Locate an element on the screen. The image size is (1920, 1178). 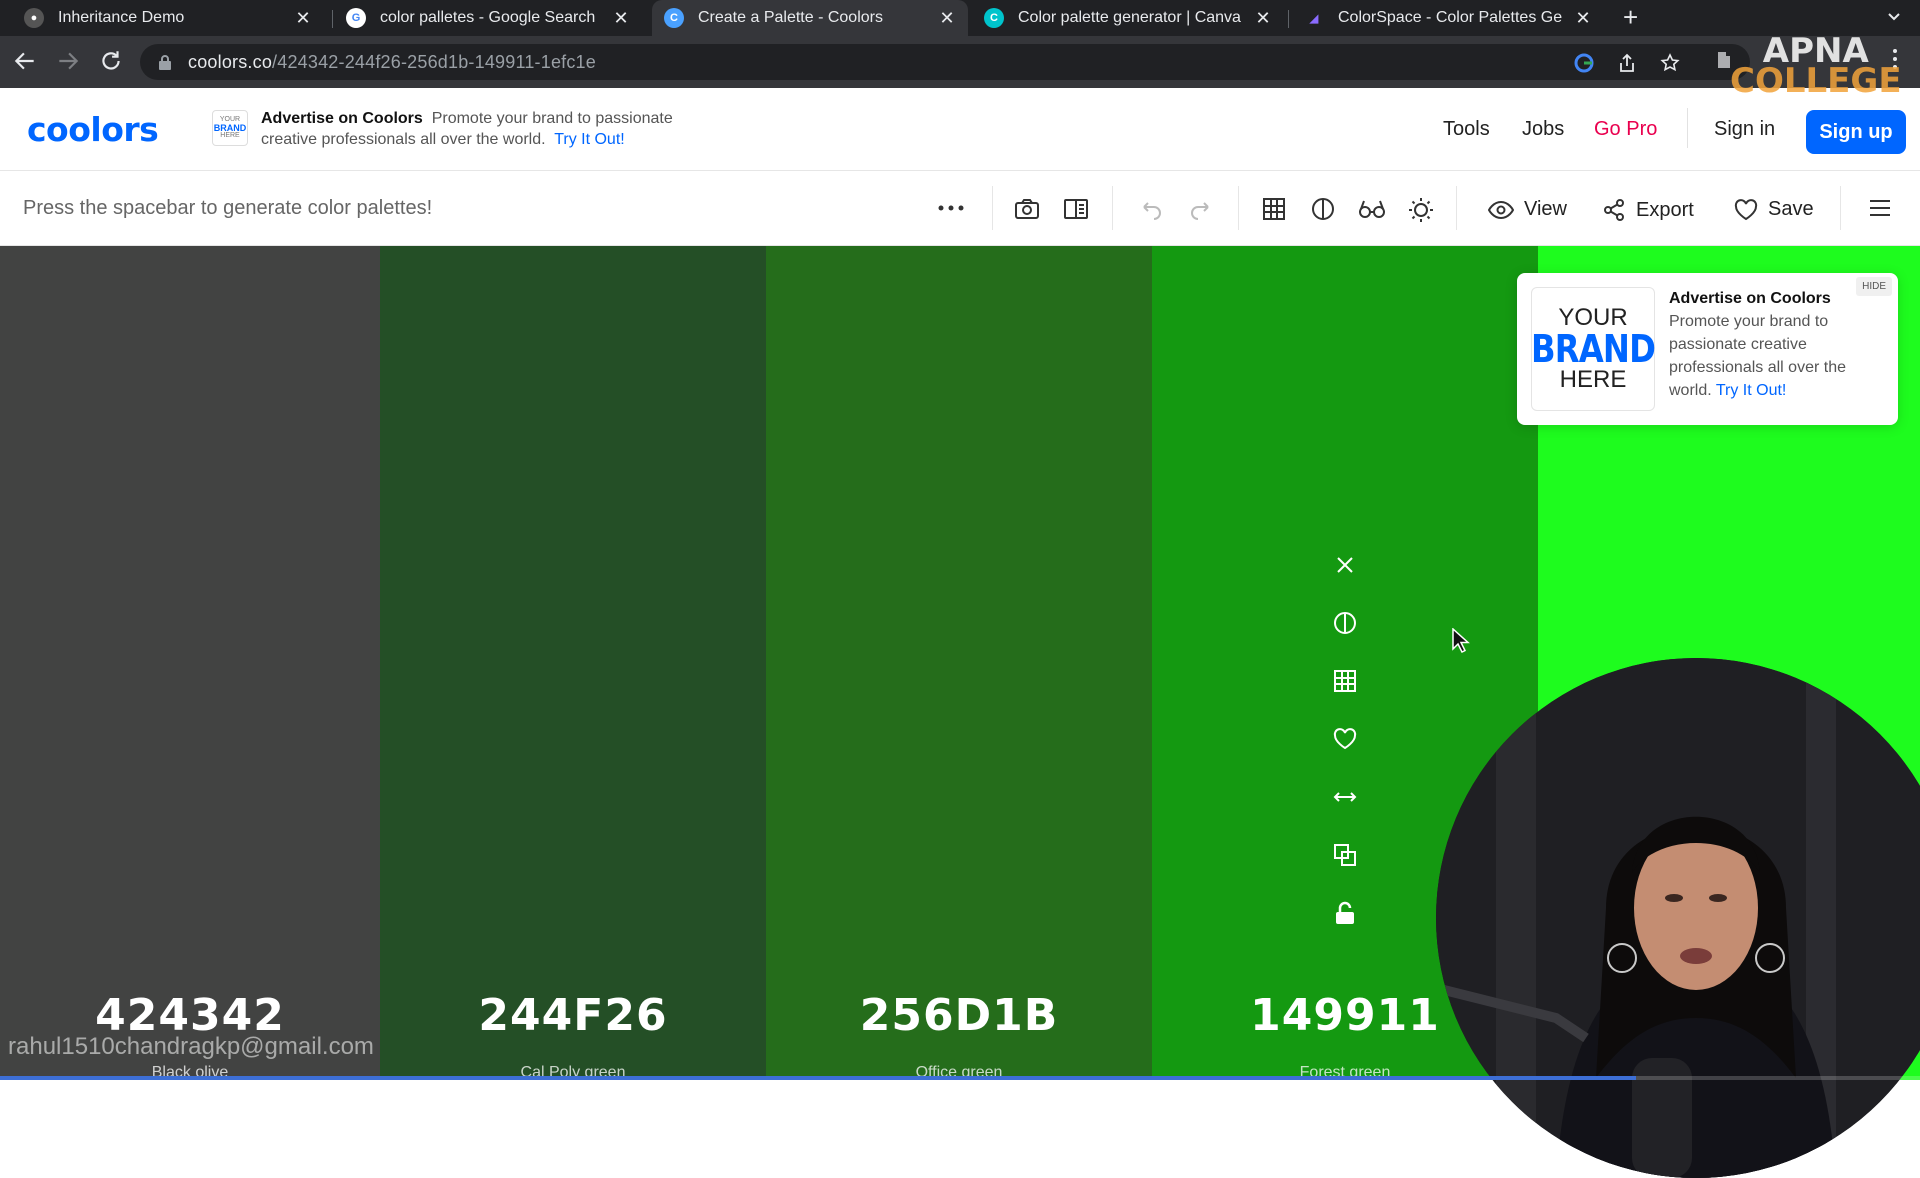
presenter-webcam is located at coordinates (1678, 918).